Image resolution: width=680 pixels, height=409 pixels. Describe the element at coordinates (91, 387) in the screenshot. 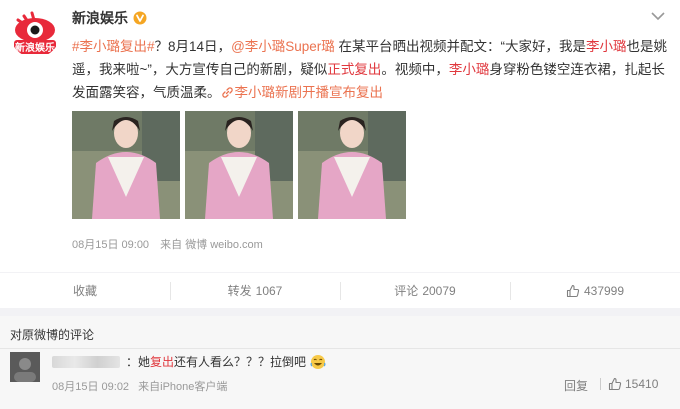

I see `comment-time: 08月15日 09:02` at that location.